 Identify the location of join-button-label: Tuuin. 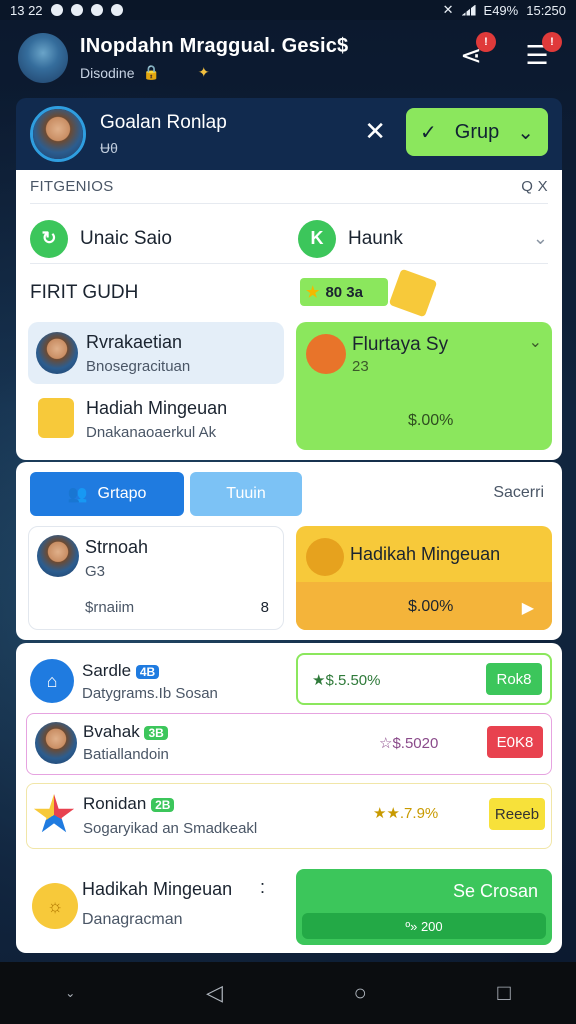
(246, 493).